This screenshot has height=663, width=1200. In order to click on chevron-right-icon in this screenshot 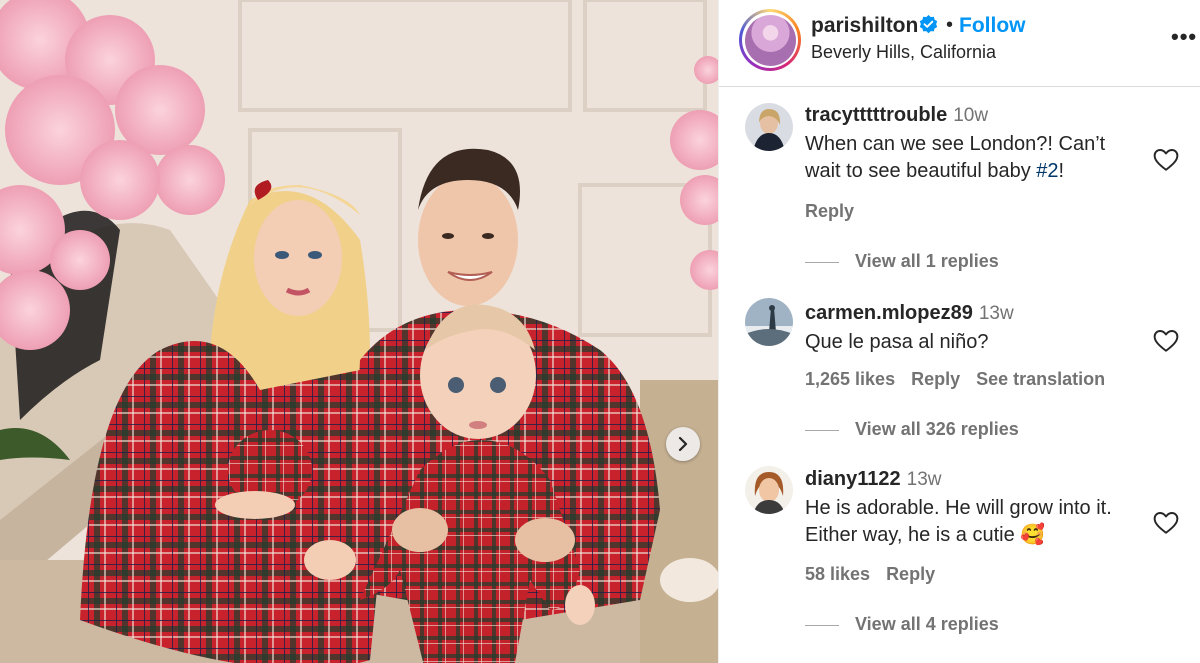, I will do `click(683, 444)`.